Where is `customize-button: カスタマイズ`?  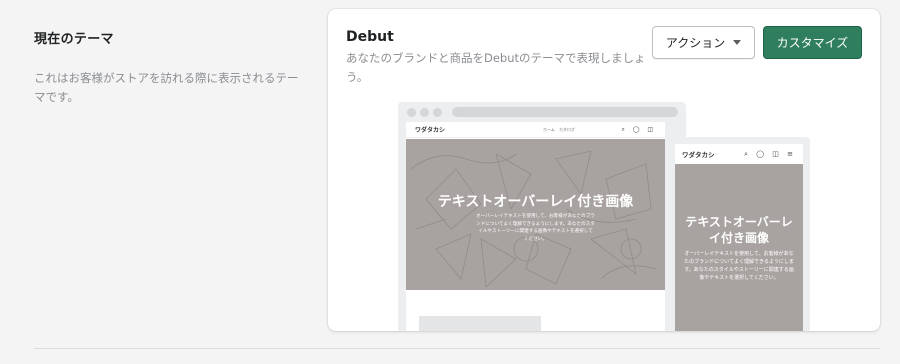
customize-button: カスタマイズ is located at coordinates (812, 42).